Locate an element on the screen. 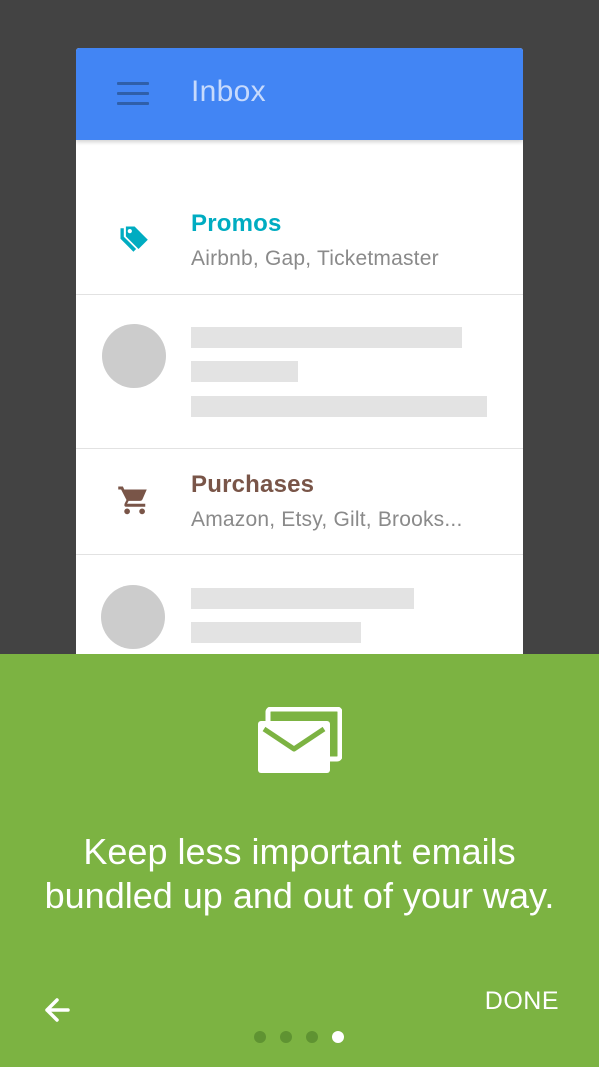  bundle-row-promos: Promos Airbnb, Gap, Ticketmaster is located at coordinates (299, 217).